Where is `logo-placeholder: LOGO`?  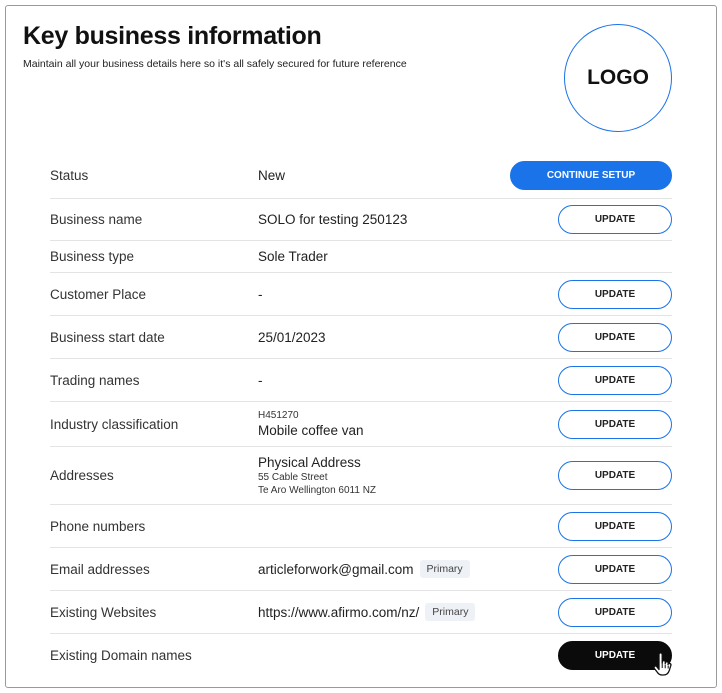 logo-placeholder: LOGO is located at coordinates (618, 78).